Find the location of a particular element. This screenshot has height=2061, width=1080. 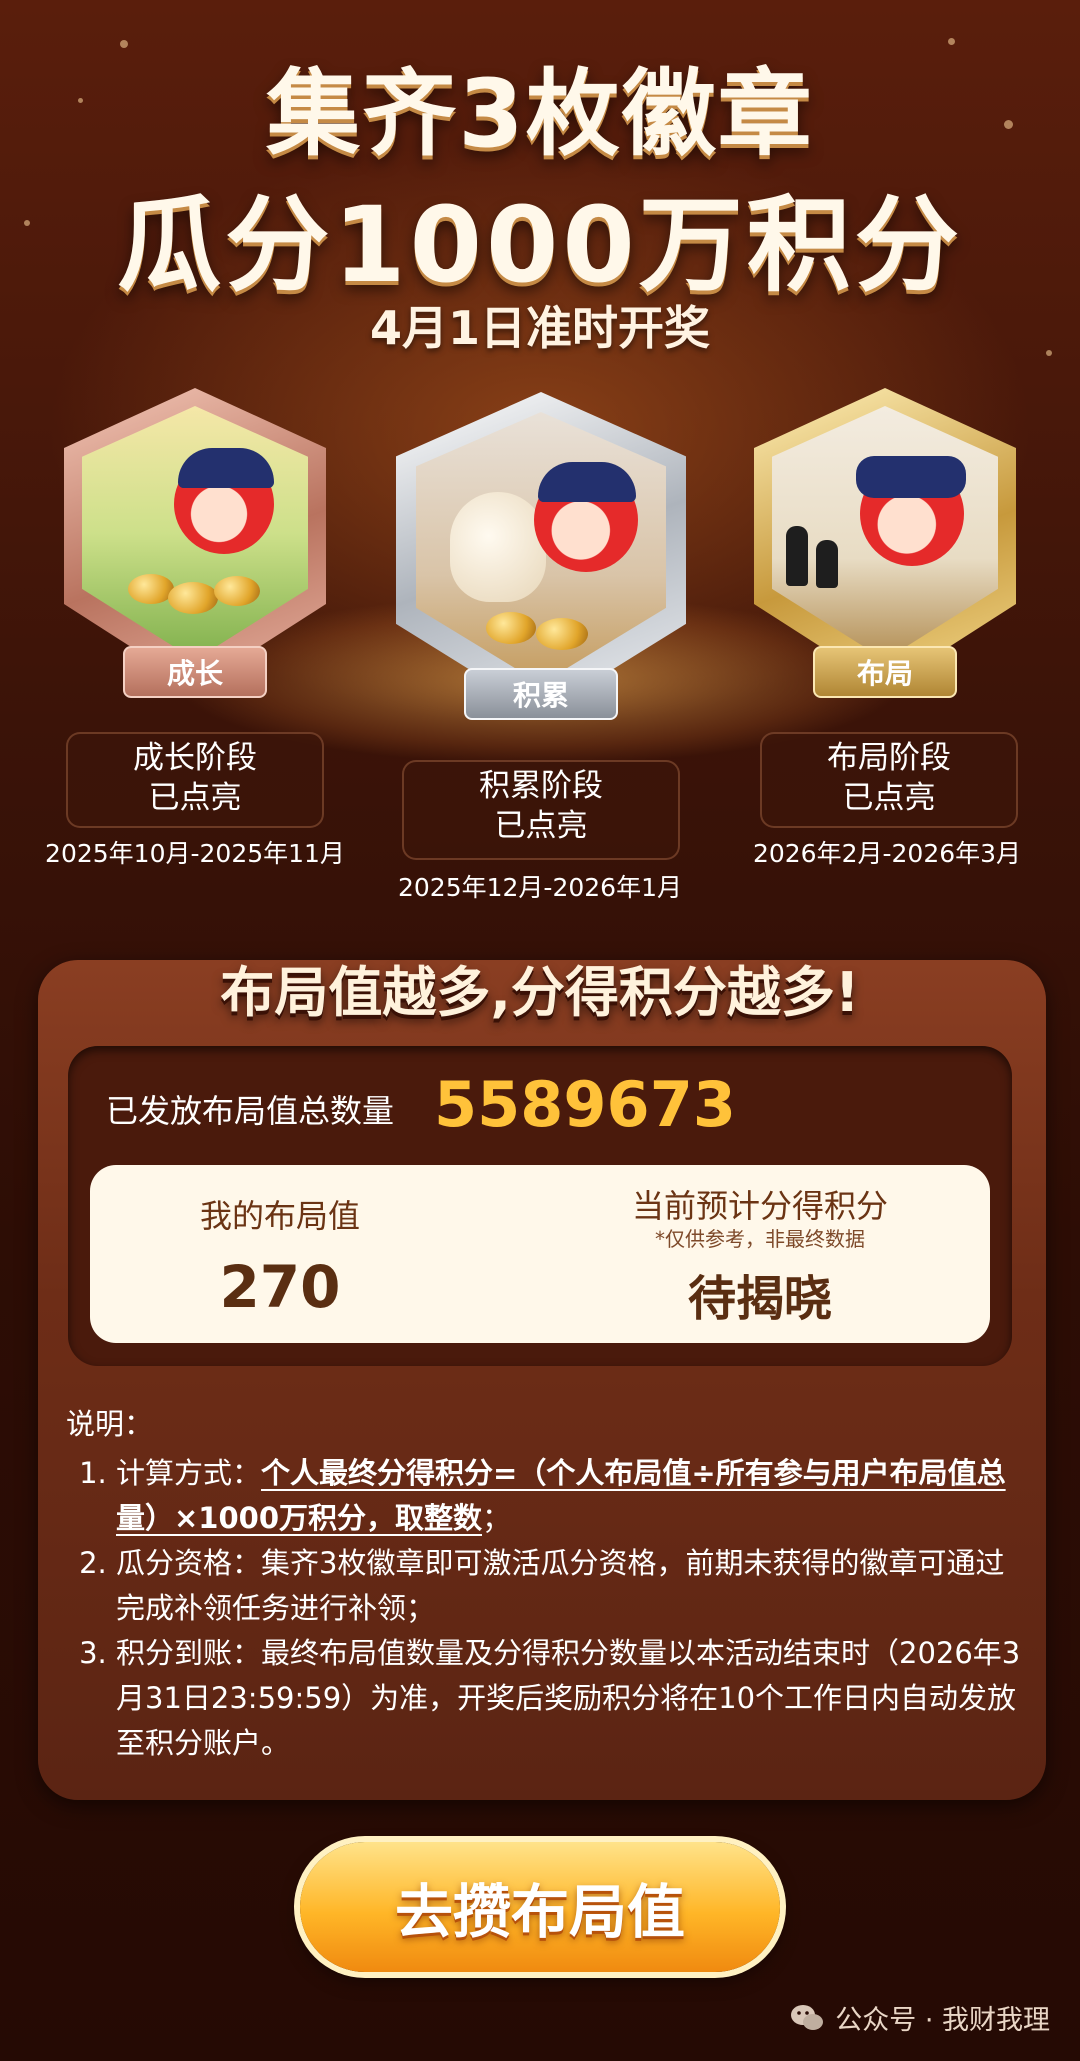

earn-layout-button: 去攒布局值 is located at coordinates (540, 1907).